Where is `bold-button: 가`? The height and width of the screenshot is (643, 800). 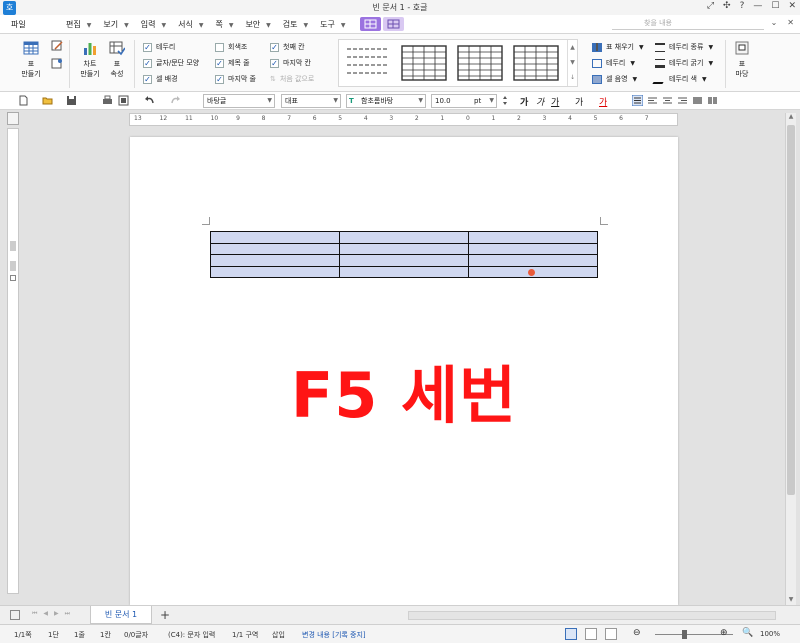
bold-button: 가 is located at coordinates (524, 101).